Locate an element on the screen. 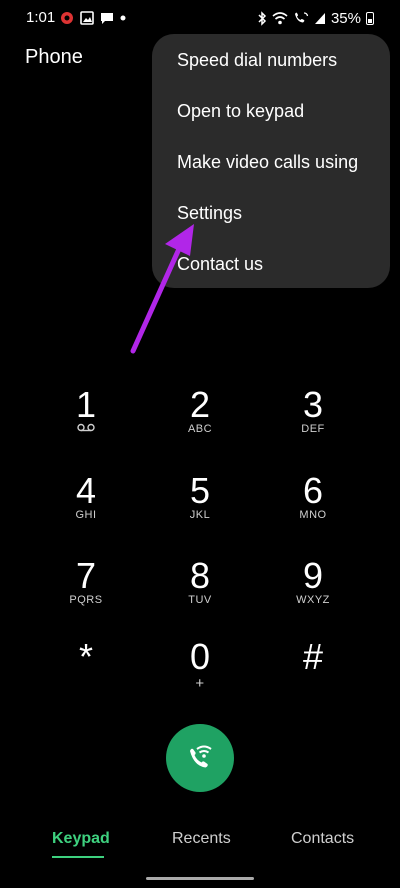 Image resolution: width=400 pixels, height=888 pixels. status-right-icons: 35% is located at coordinates (315, 18).